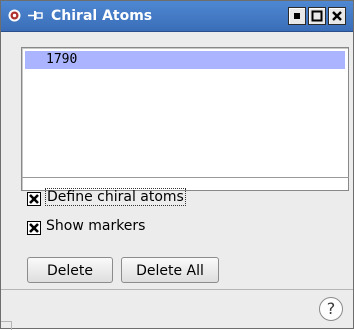 The width and height of the screenshot is (354, 330). I want to click on close-icon, so click(337, 16).